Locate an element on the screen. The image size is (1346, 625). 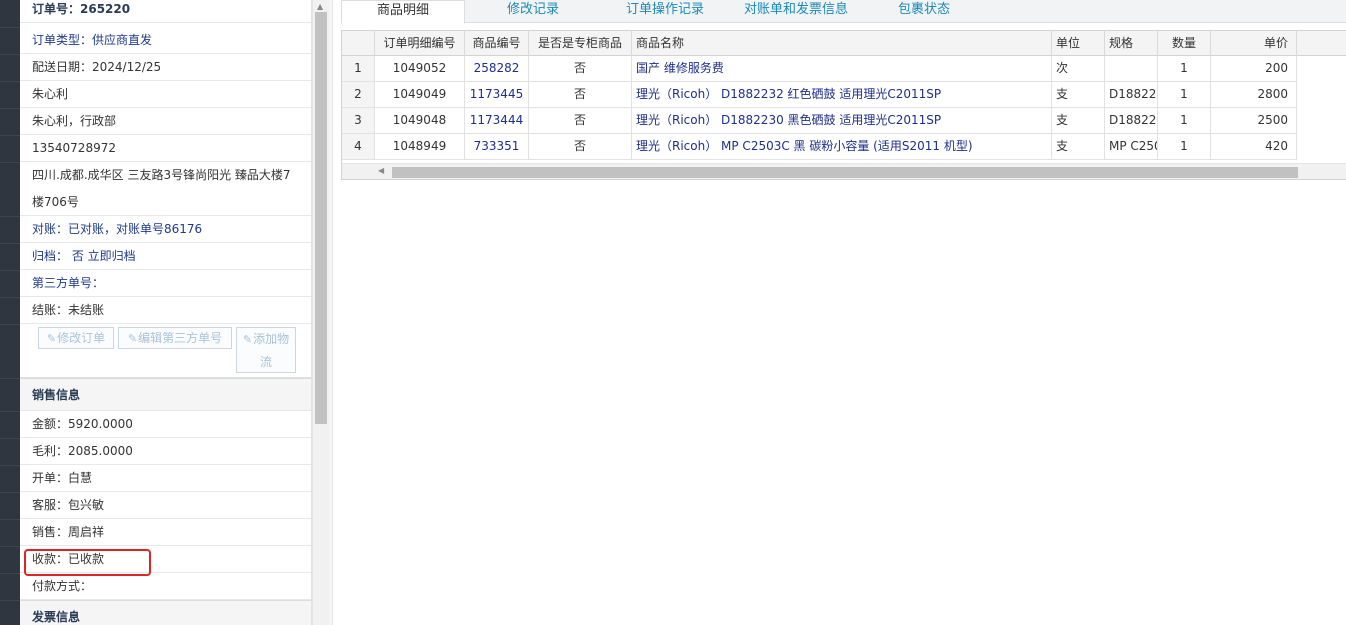
header-unit: 单位 is located at coordinates (1078, 43).